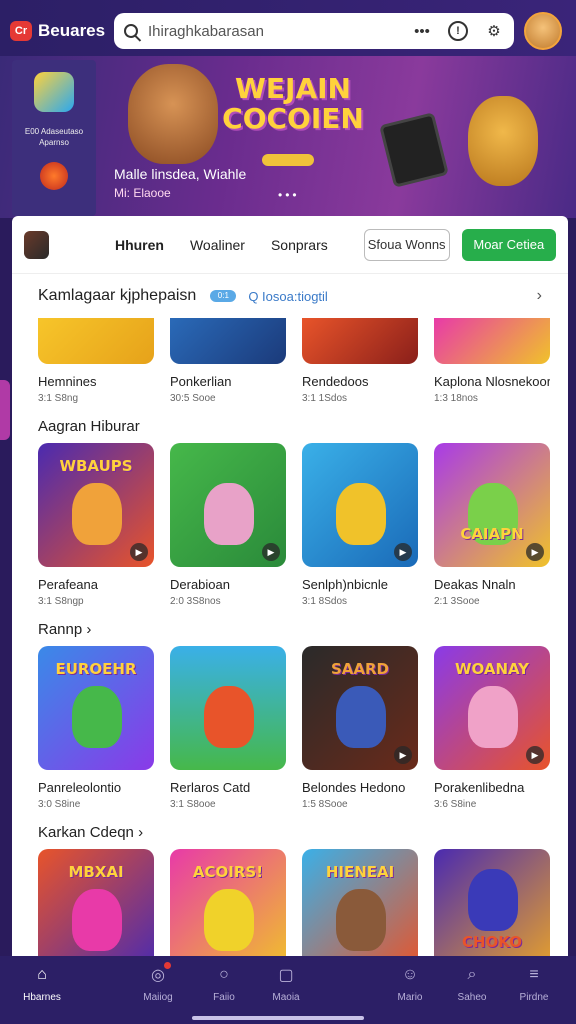 This screenshot has height=1024, width=576. What do you see at coordinates (167, 965) in the screenshot?
I see `notification-dot` at bounding box center [167, 965].